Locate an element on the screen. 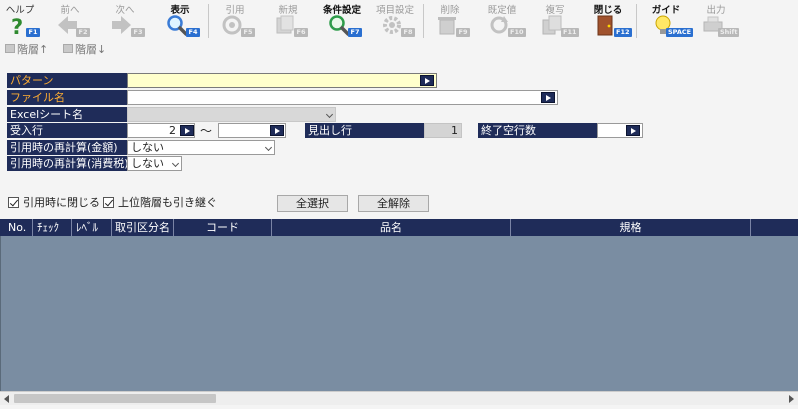 The image size is (798, 409). file-name-label: ファイル名 is located at coordinates (67, 97).